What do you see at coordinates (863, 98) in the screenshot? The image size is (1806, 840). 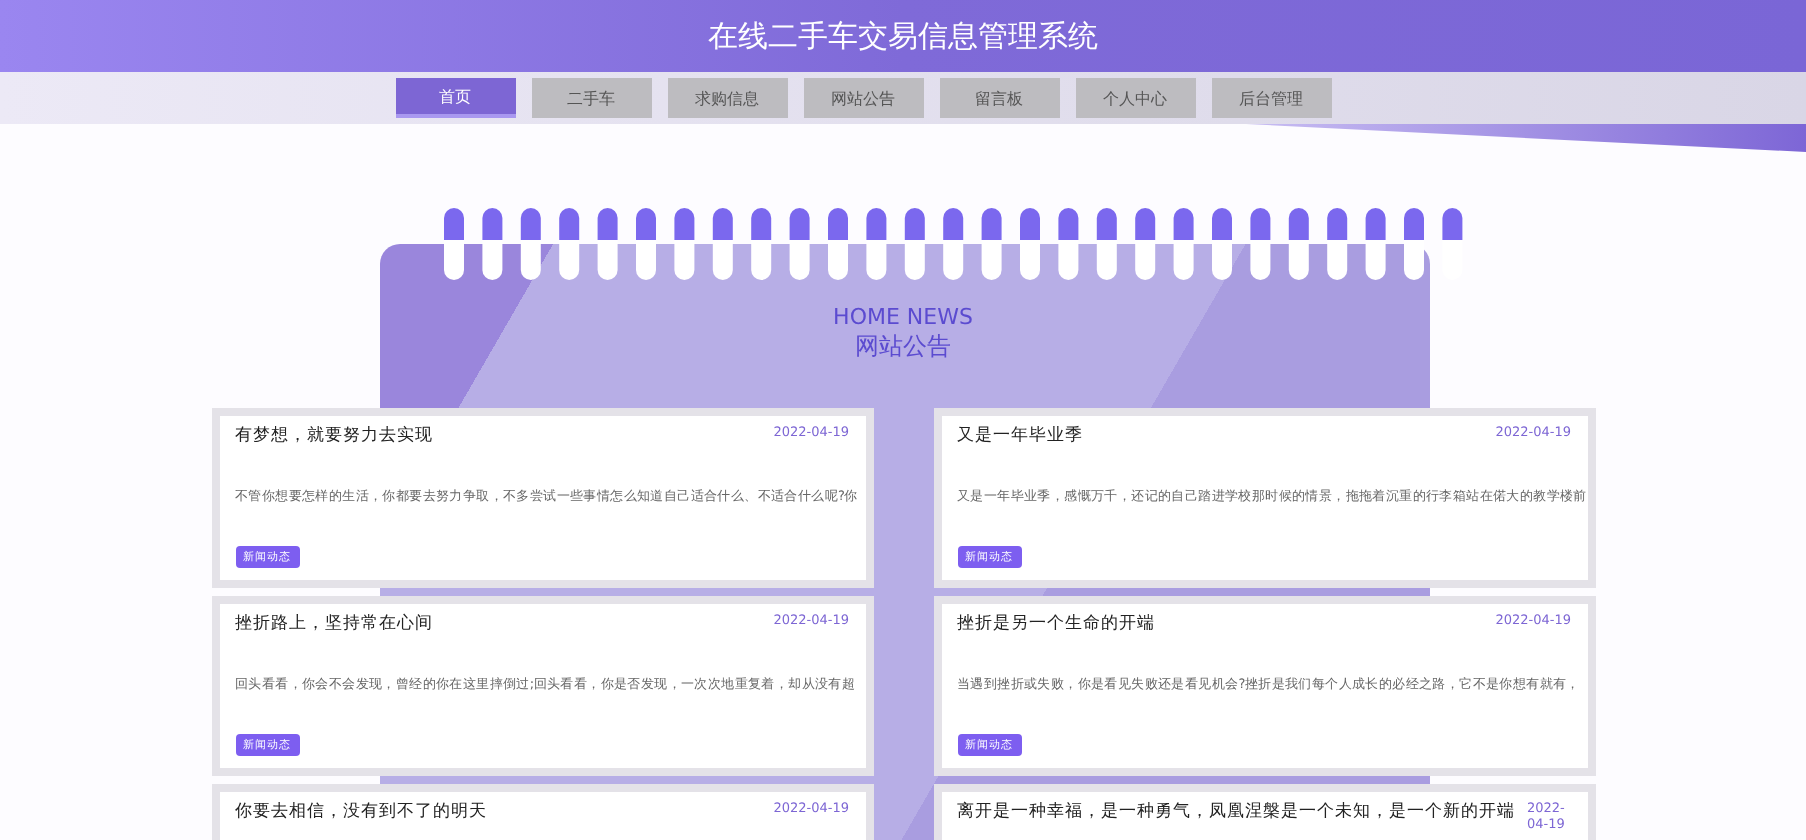 I see `nav-tab: 网站公告` at bounding box center [863, 98].